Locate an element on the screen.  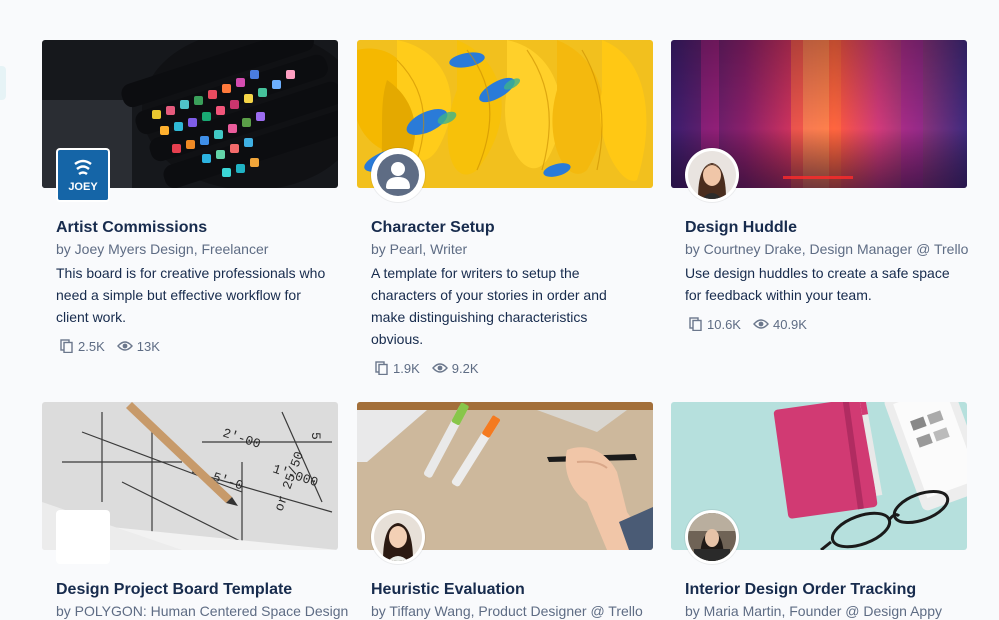
views-stat: 40.9K is located at coordinates (780, 324).